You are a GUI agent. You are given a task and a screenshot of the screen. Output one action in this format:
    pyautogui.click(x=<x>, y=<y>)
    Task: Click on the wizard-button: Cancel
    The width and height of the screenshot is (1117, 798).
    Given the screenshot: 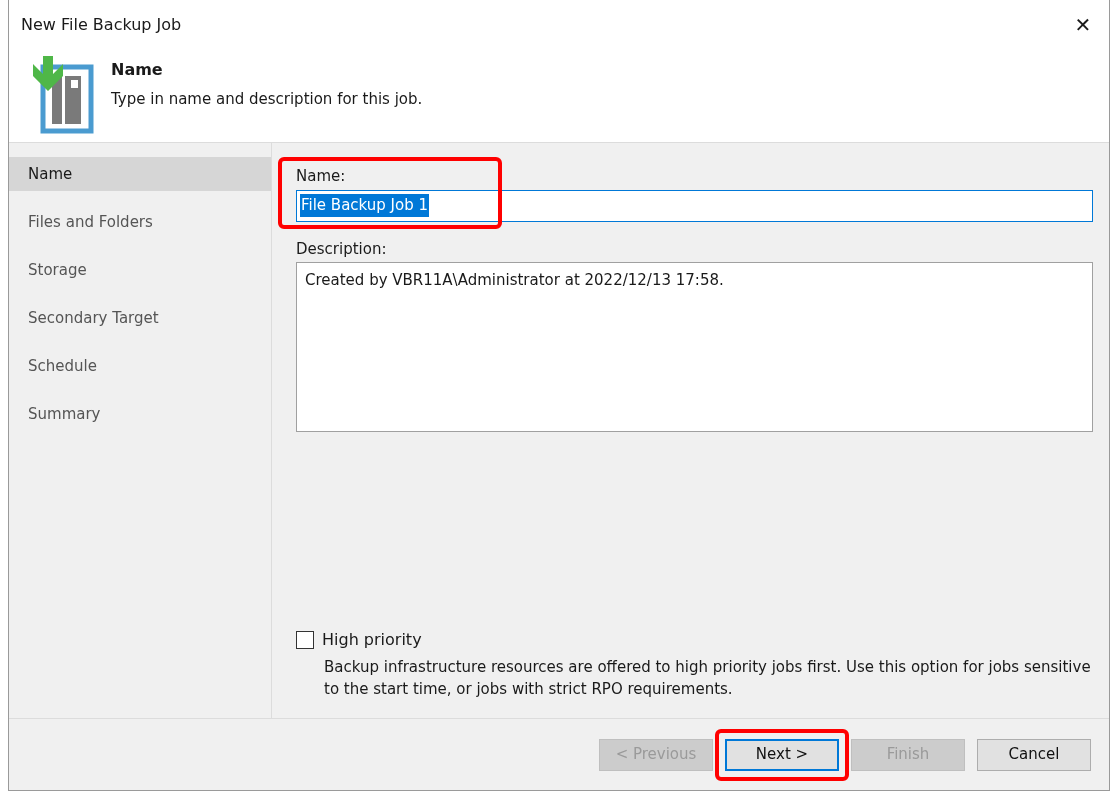 What is the action you would take?
    pyautogui.click(x=1034, y=754)
    